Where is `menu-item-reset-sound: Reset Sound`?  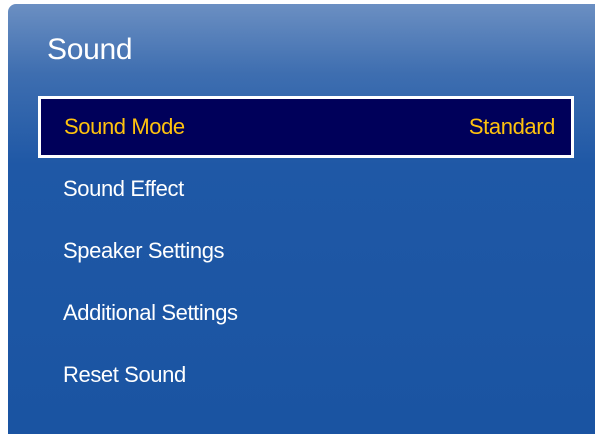 menu-item-reset-sound: Reset Sound is located at coordinates (301, 375).